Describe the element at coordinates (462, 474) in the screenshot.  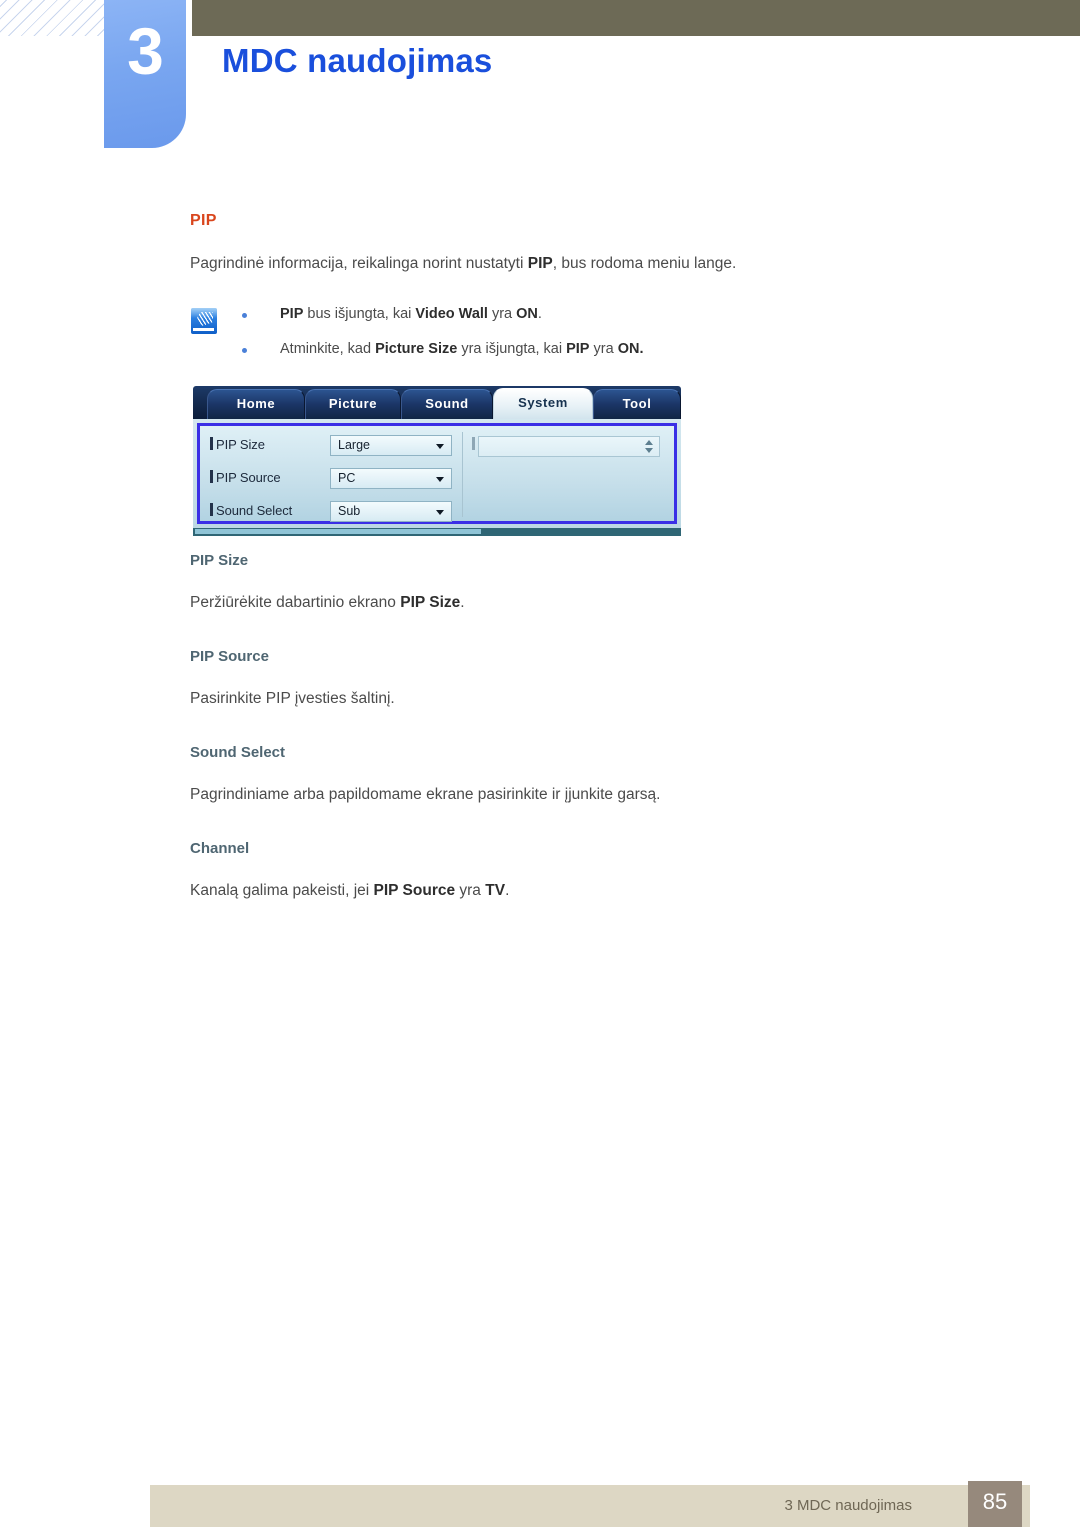
I see `panel-divider` at that location.